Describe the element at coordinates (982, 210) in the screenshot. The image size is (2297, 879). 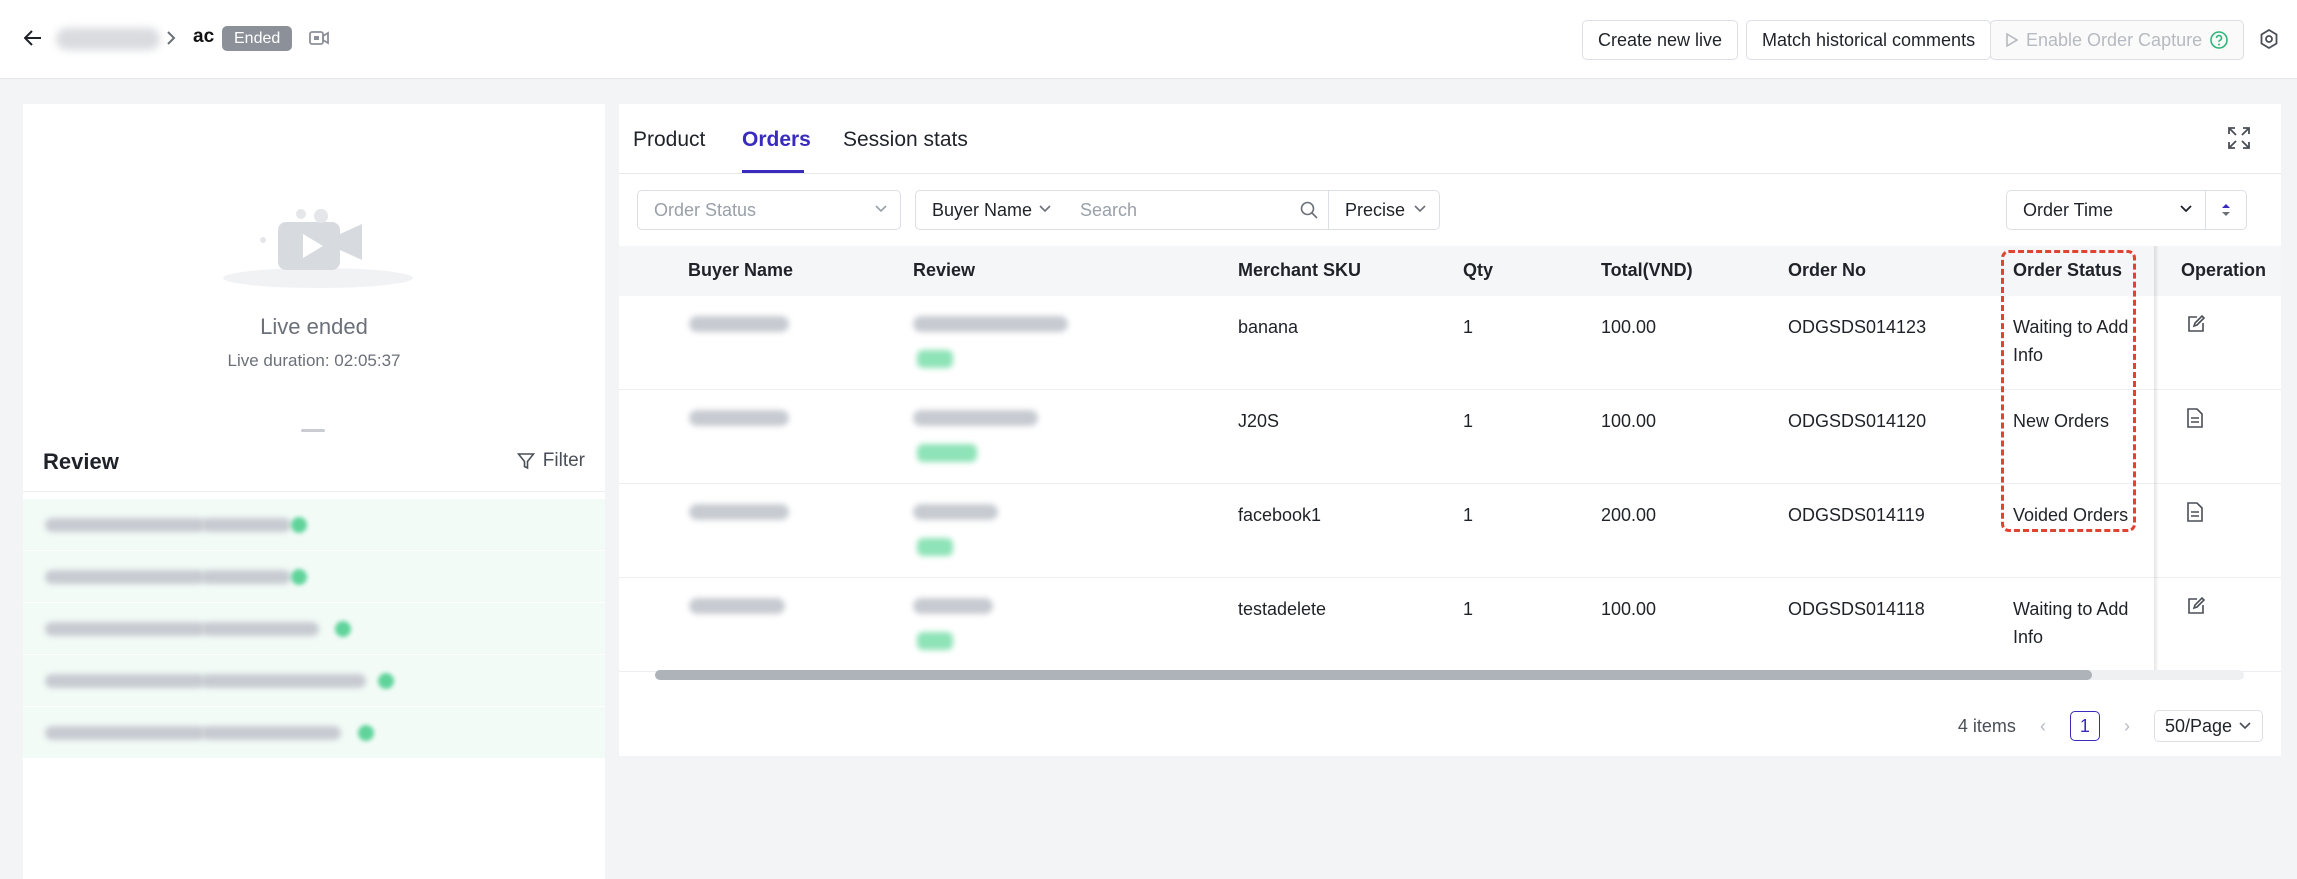
I see `search-field-label: Buyer Name` at that location.